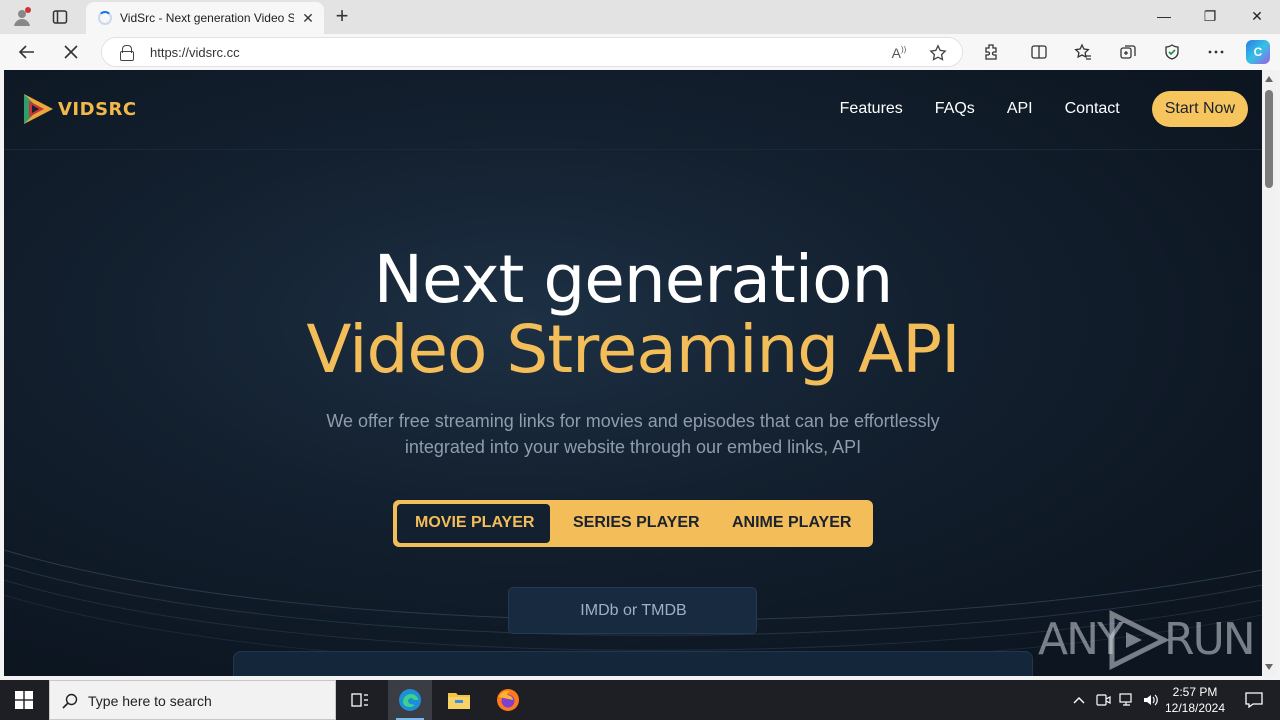 This screenshot has height=720, width=1280. I want to click on tab-series-player: SERIES PLAYER, so click(636, 523).